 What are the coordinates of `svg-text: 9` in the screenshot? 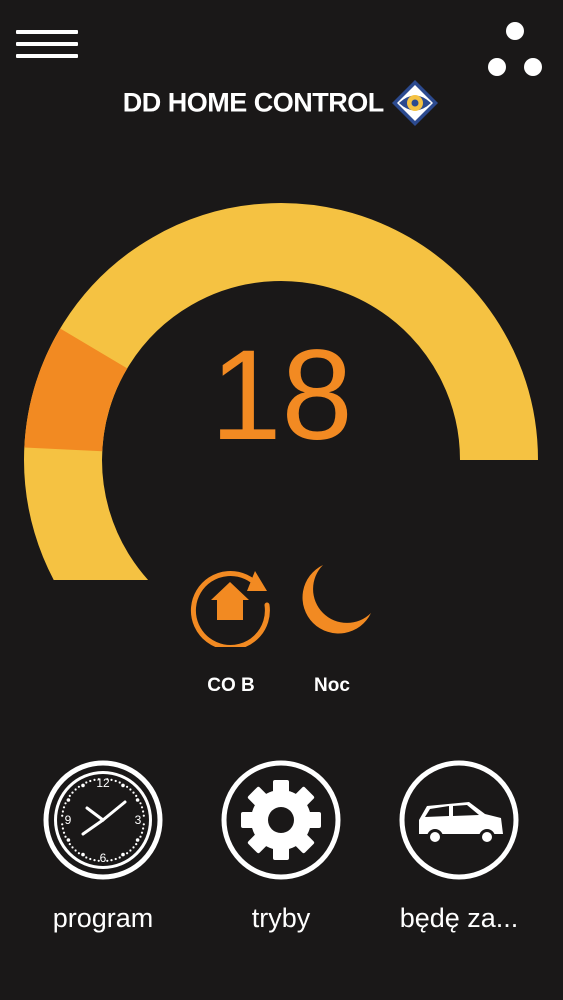 It's located at (68, 820).